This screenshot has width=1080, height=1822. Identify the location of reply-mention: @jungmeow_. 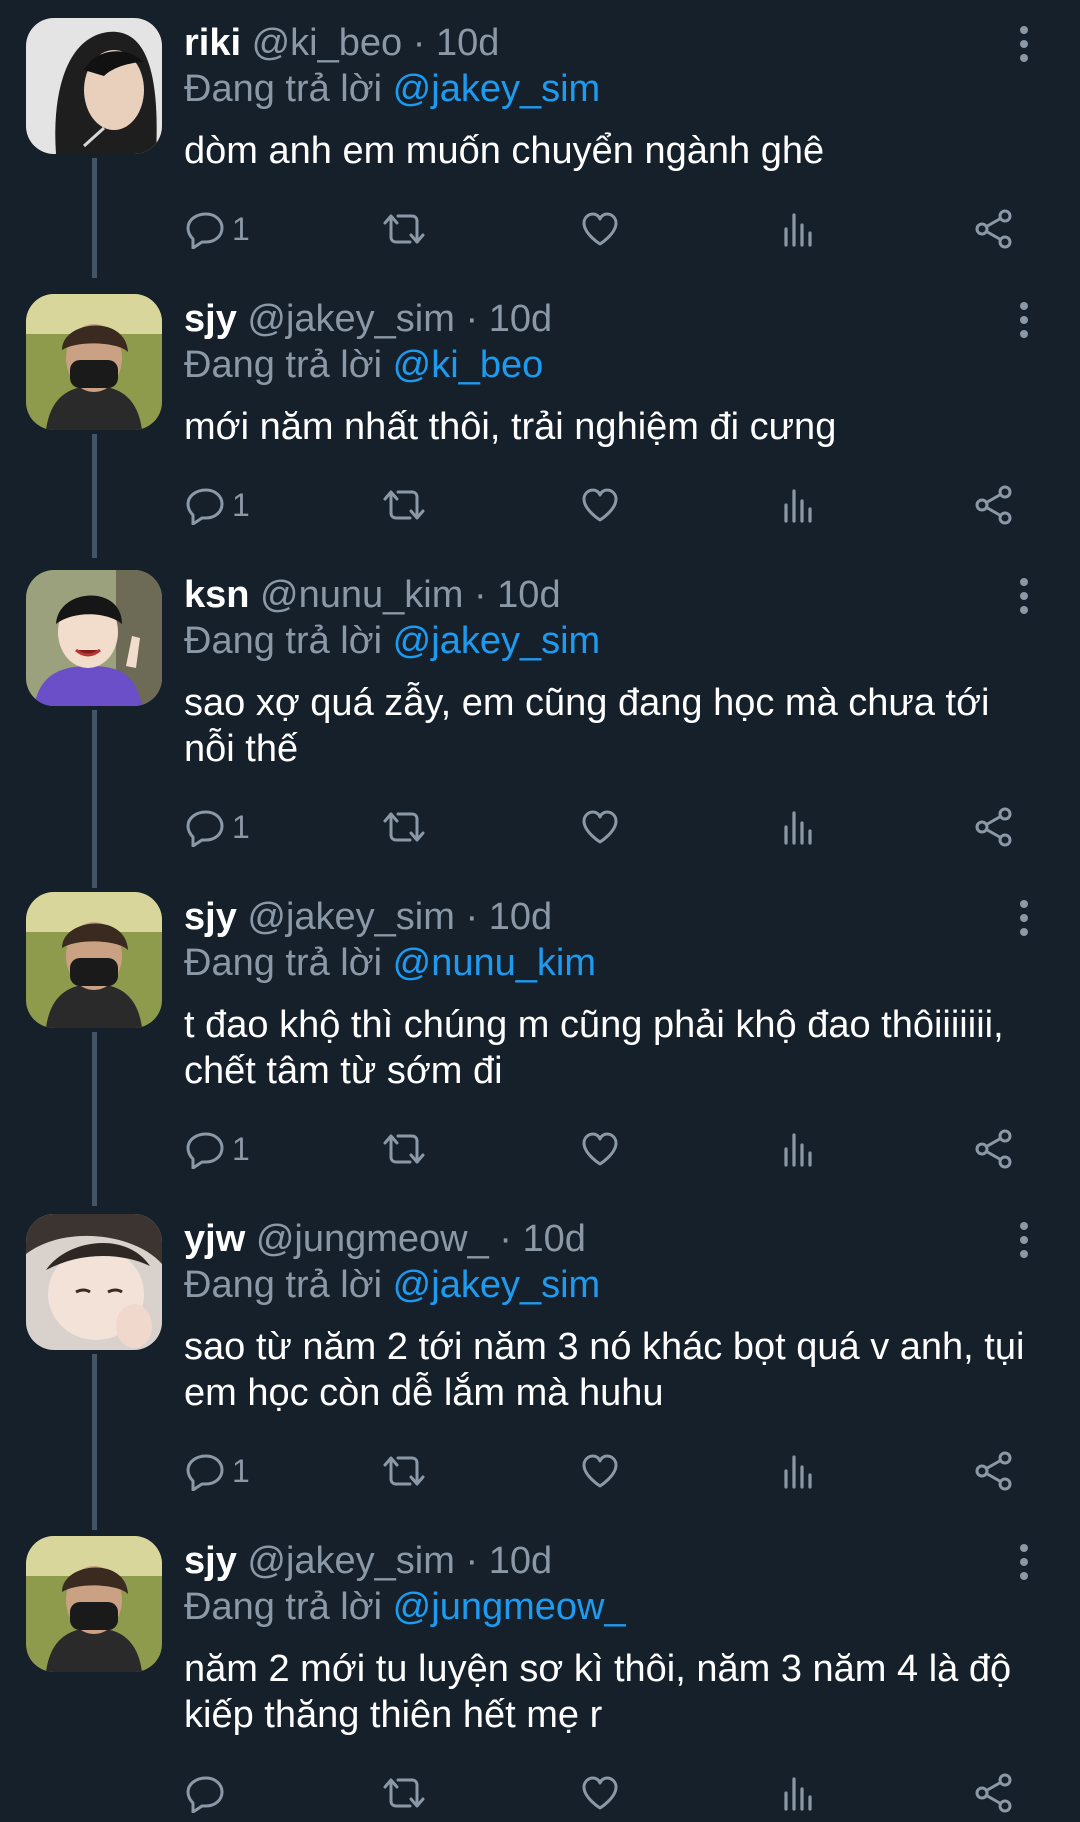
(509, 1607).